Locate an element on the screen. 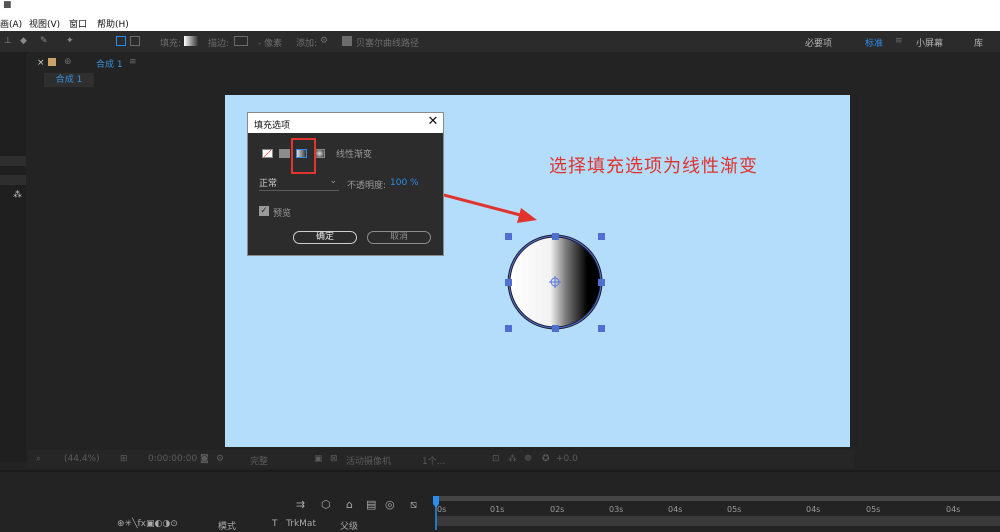  arrow-head is located at coordinates (527, 215).